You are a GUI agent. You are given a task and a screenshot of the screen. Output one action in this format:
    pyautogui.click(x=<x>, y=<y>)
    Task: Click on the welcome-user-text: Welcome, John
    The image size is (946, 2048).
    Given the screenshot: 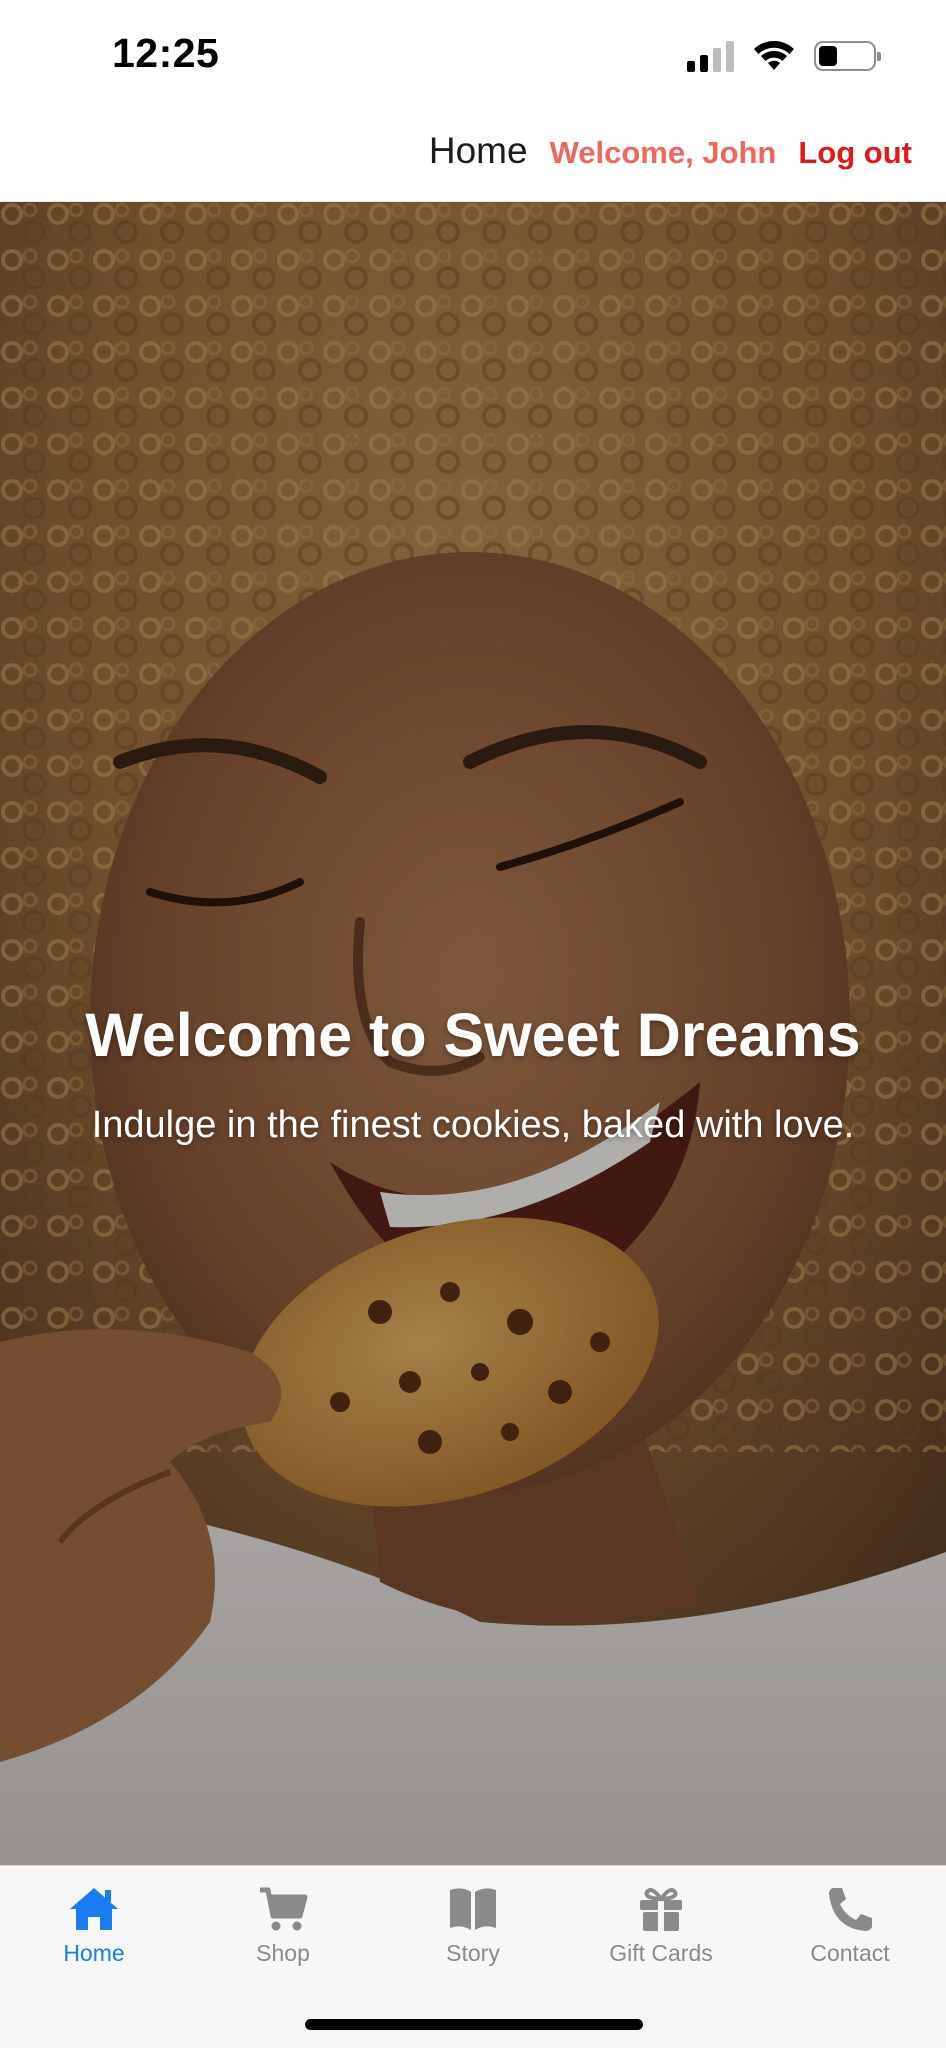 What is the action you would take?
    pyautogui.click(x=663, y=152)
    